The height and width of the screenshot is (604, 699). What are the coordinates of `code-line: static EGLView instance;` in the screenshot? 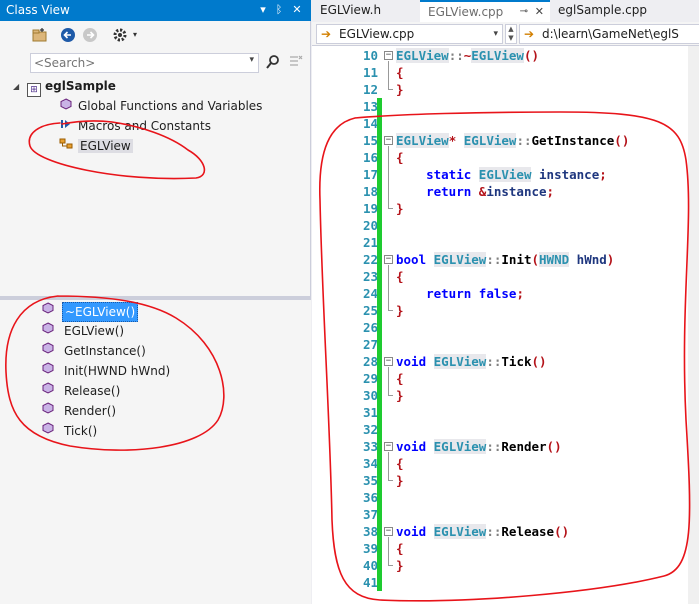 It's located at (501, 174).